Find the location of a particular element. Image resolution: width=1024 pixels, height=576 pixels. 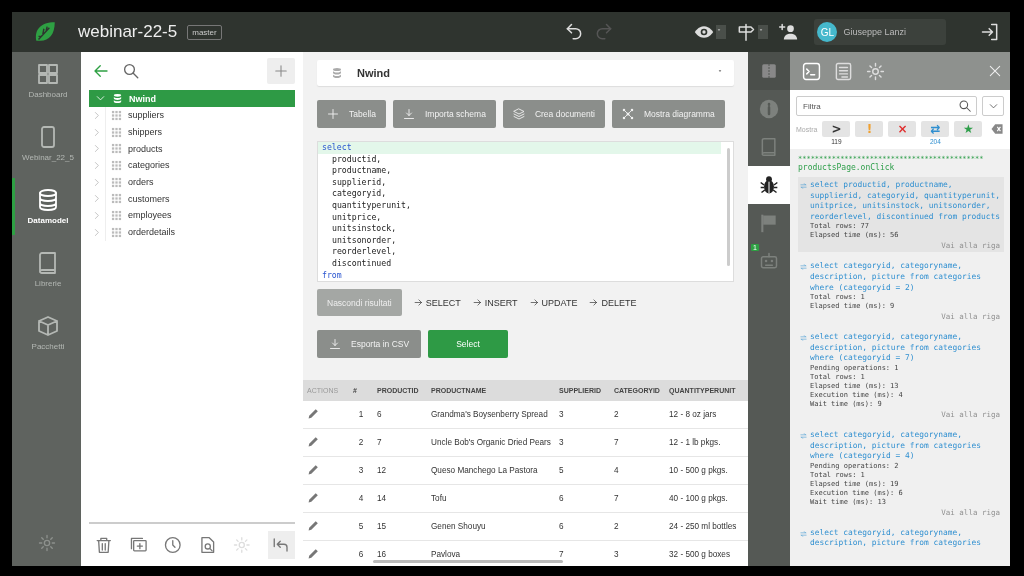

database-icon is located at coordinates (117, 98).